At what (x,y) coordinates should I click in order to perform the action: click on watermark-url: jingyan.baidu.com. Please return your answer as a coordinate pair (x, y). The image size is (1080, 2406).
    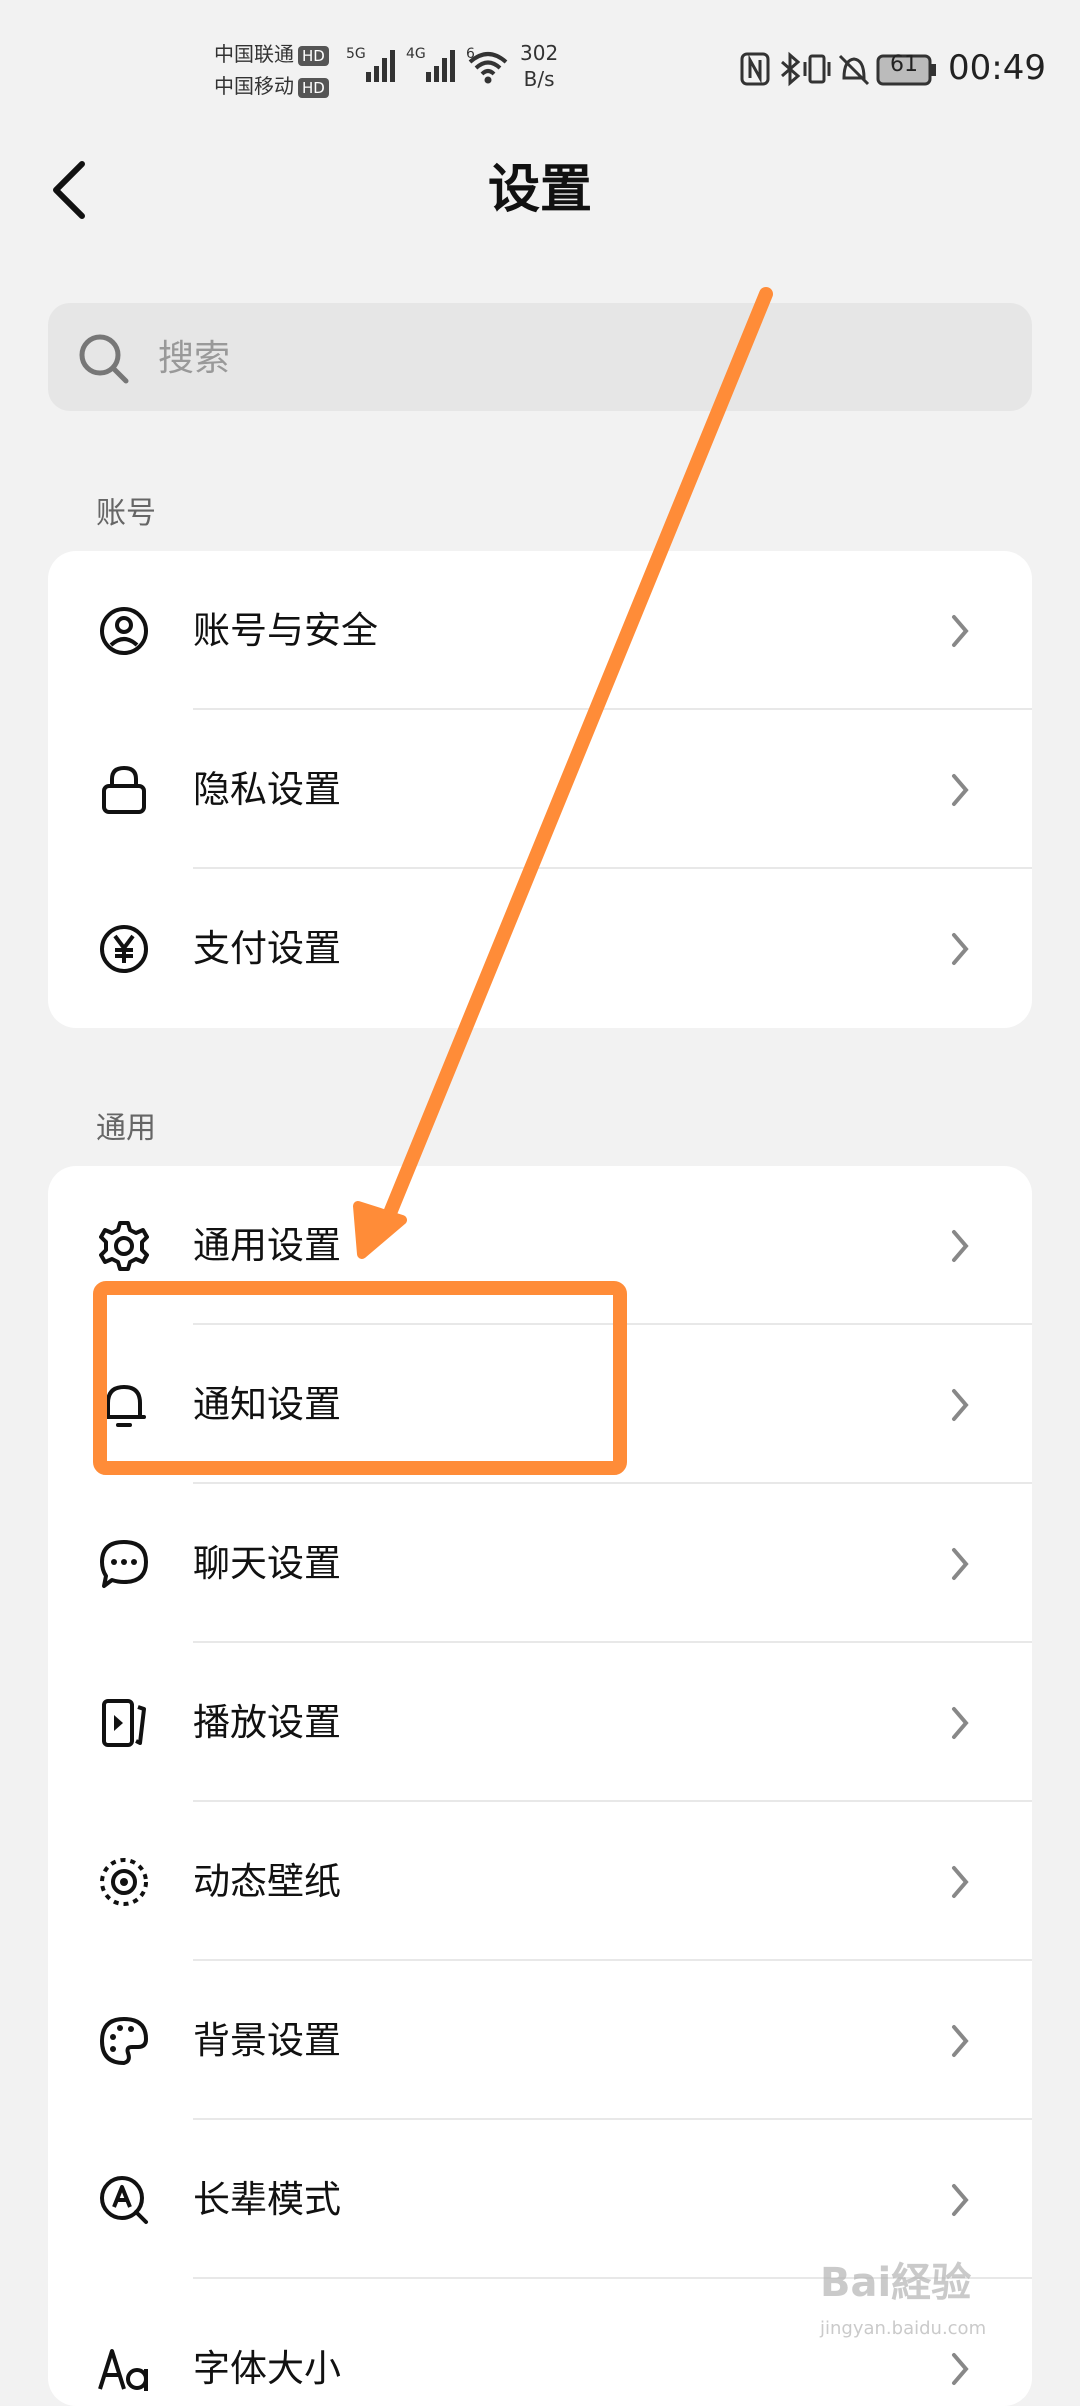
    Looking at the image, I should click on (903, 2328).